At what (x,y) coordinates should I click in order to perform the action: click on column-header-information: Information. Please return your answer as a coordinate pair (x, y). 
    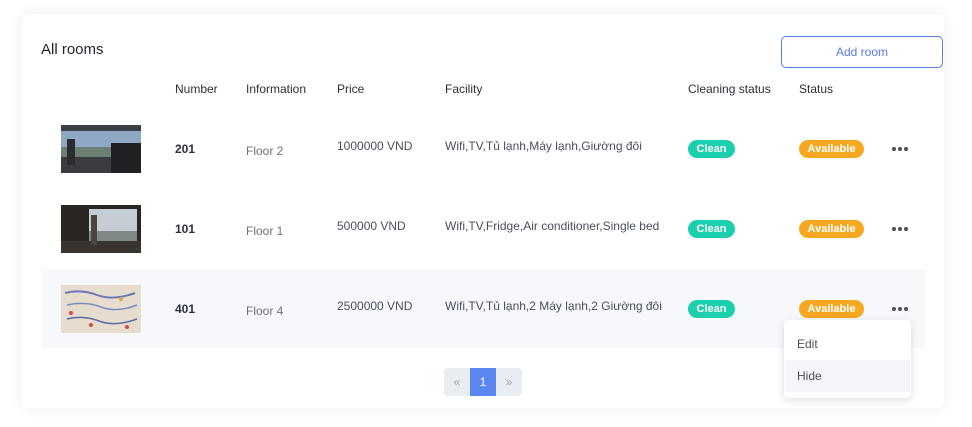
    Looking at the image, I should click on (276, 89).